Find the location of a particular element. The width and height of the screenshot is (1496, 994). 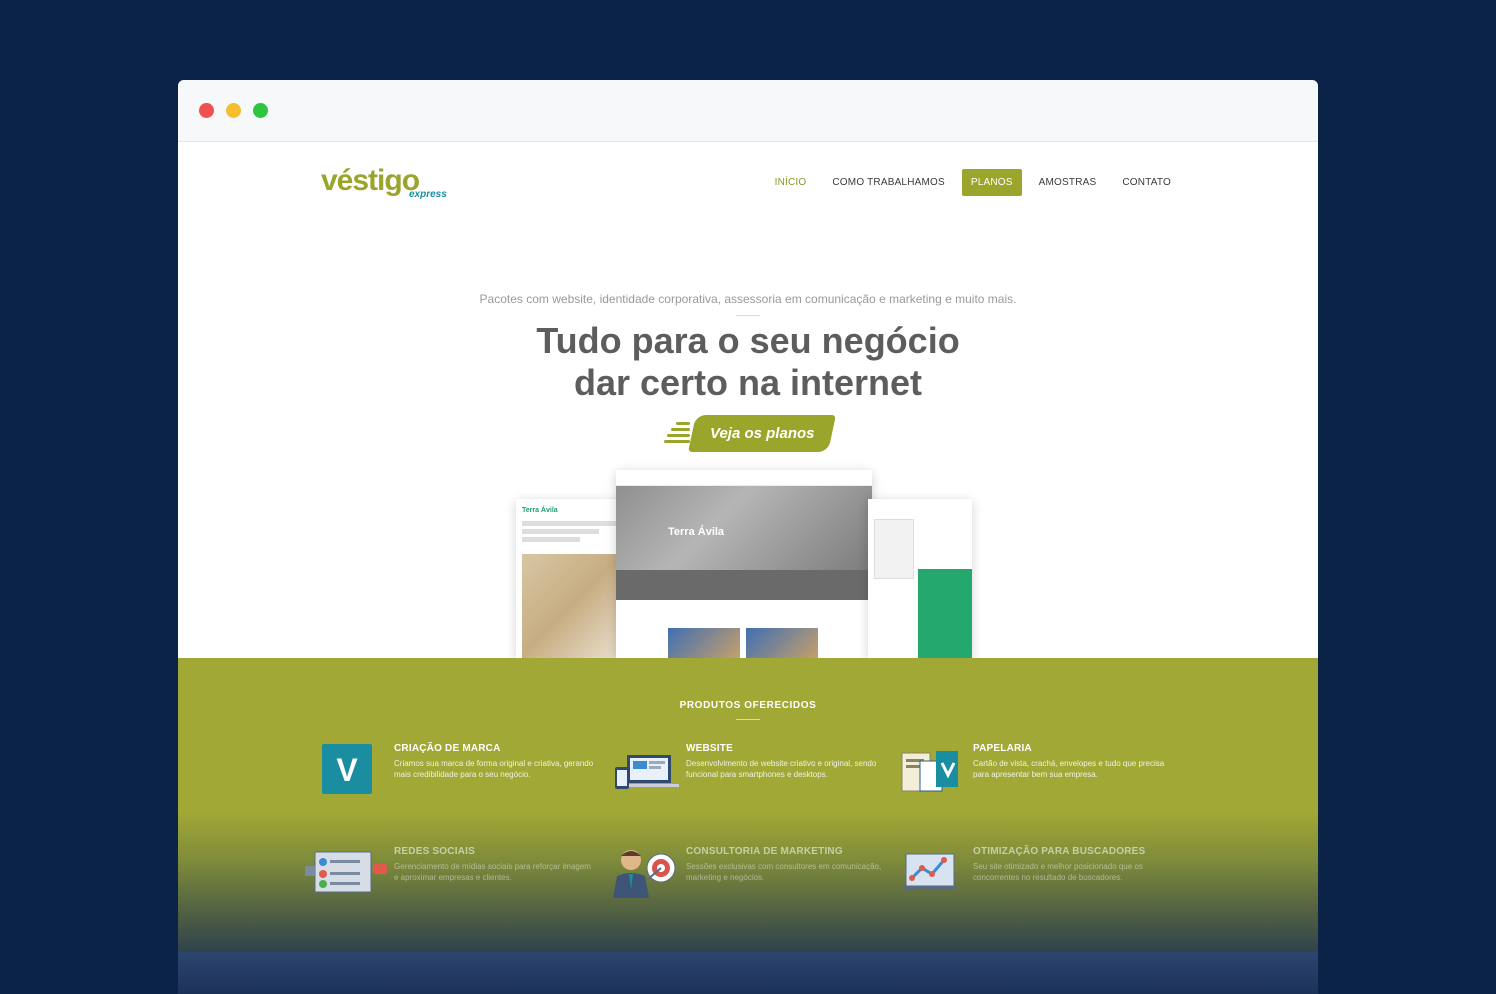

nav-item-como-trabalhamos: COMO TRABALHAMOS is located at coordinates (888, 182).